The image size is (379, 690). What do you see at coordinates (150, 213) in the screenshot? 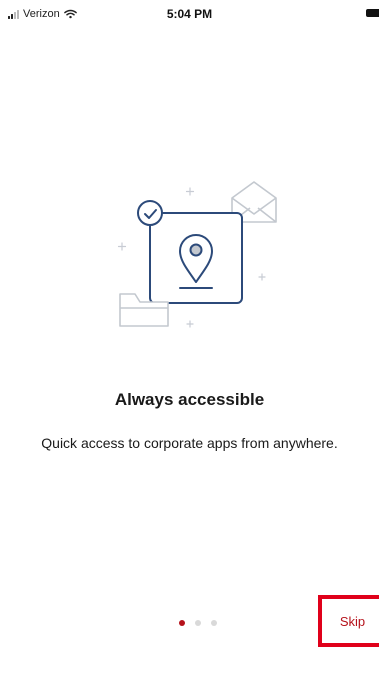
I see `checkmark-badge-icon` at bounding box center [150, 213].